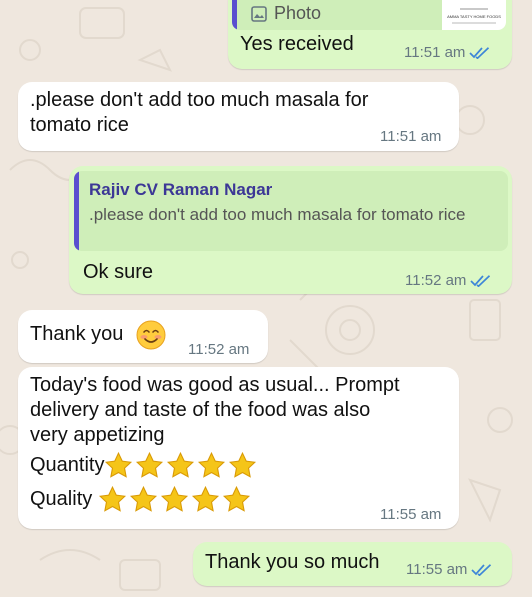 This screenshot has height=597, width=532. Describe the element at coordinates (67, 465) in the screenshot. I see `rating-label: Quantity` at that location.